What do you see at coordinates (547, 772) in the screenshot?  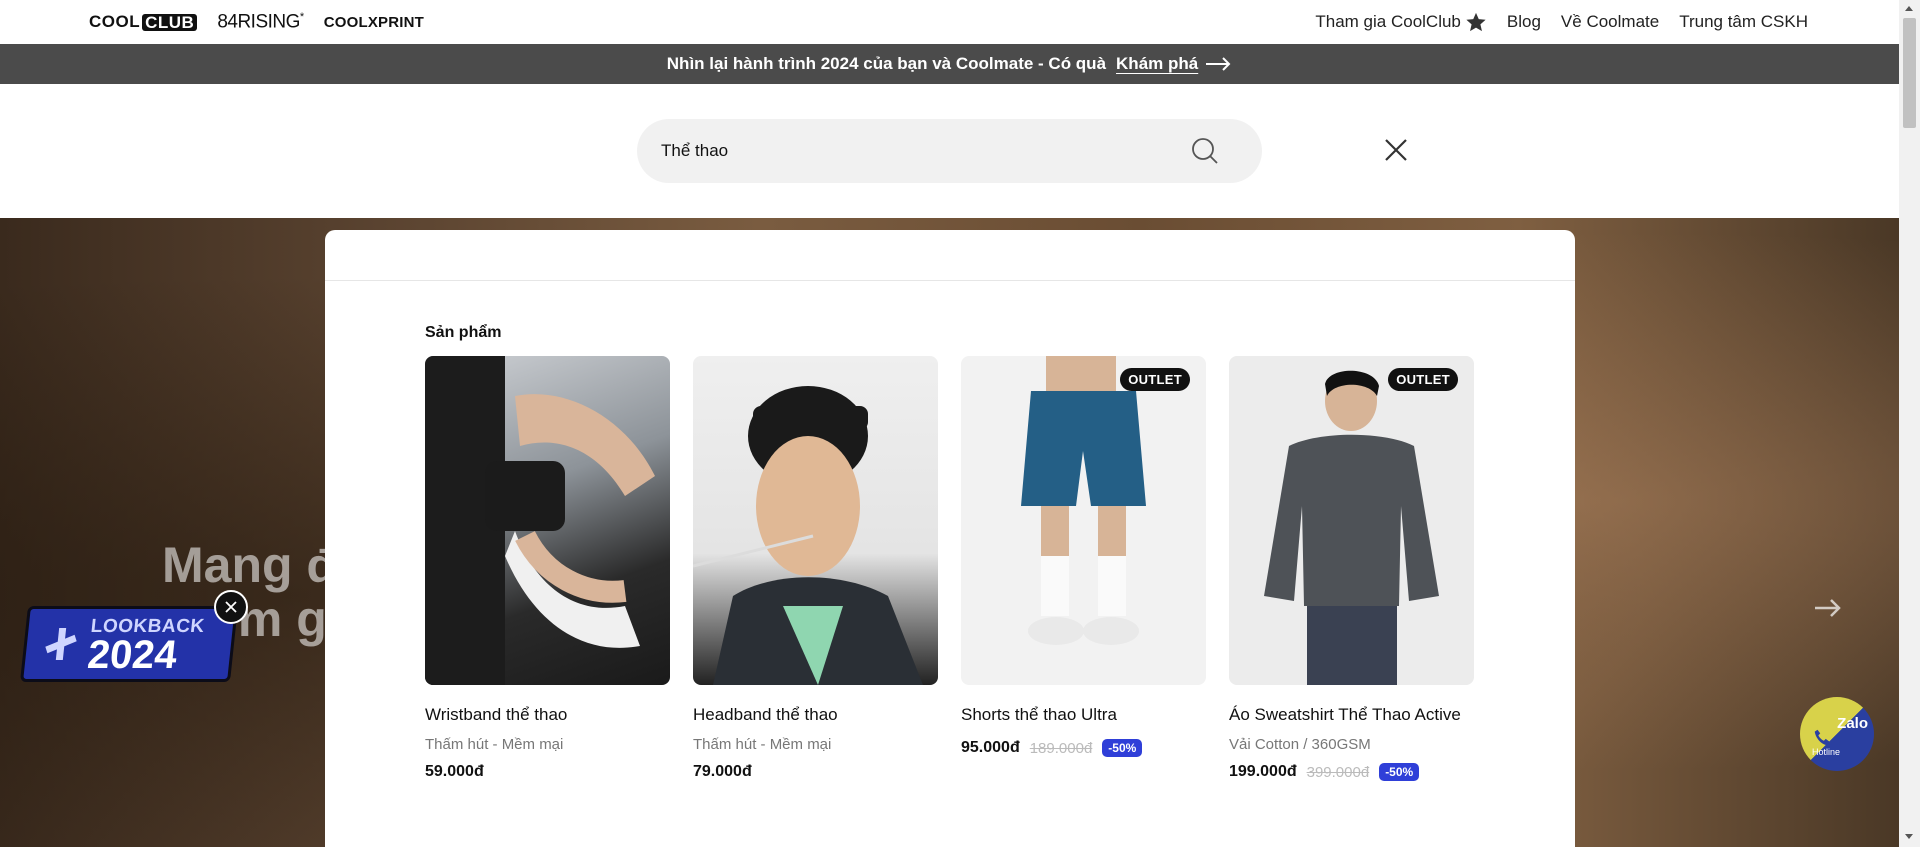 I see `price-row: 59.000đ` at bounding box center [547, 772].